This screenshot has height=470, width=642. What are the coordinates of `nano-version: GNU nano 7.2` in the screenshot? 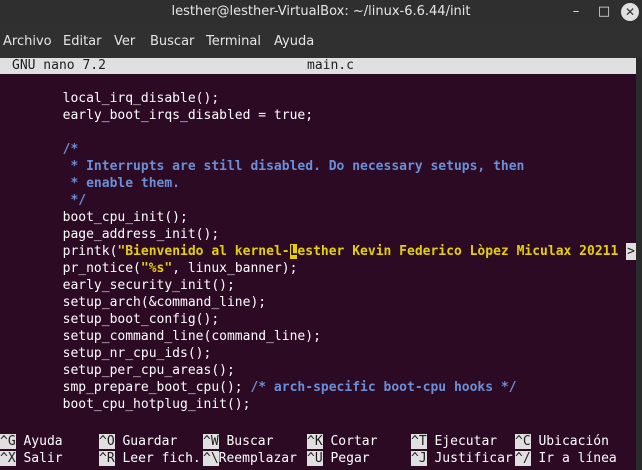 It's located at (59, 65).